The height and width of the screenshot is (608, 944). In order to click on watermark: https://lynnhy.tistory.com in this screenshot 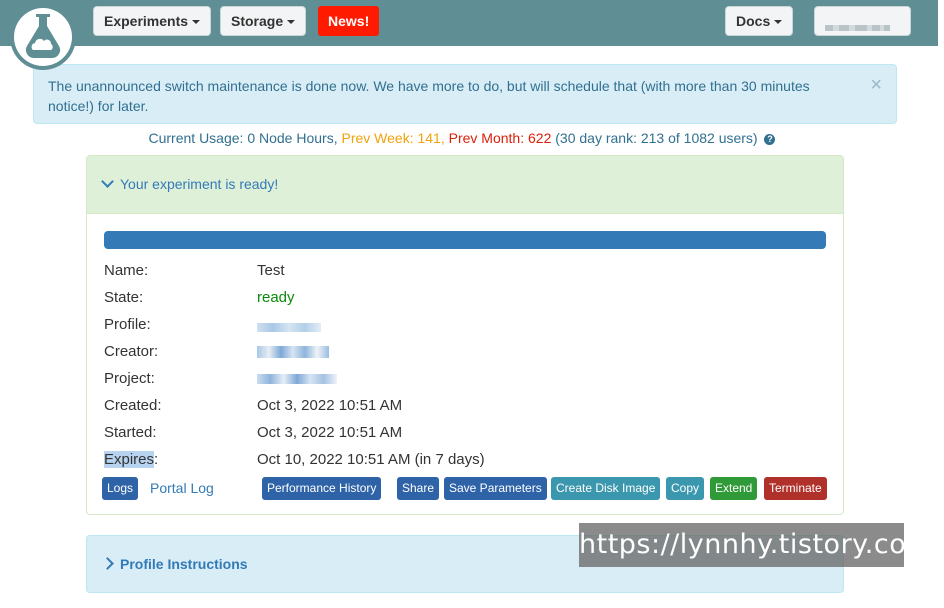, I will do `click(756, 545)`.